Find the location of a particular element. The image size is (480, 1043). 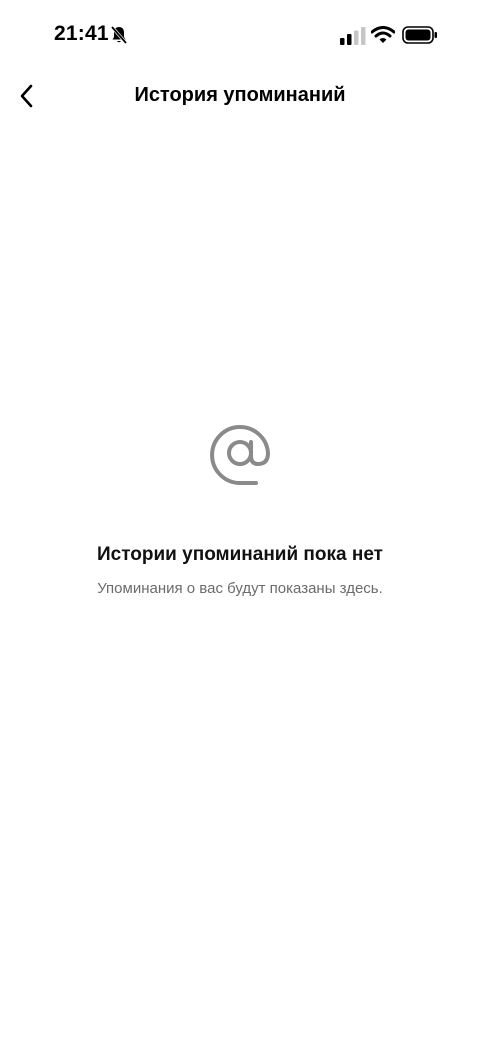

at-sign-icon is located at coordinates (240, 455).